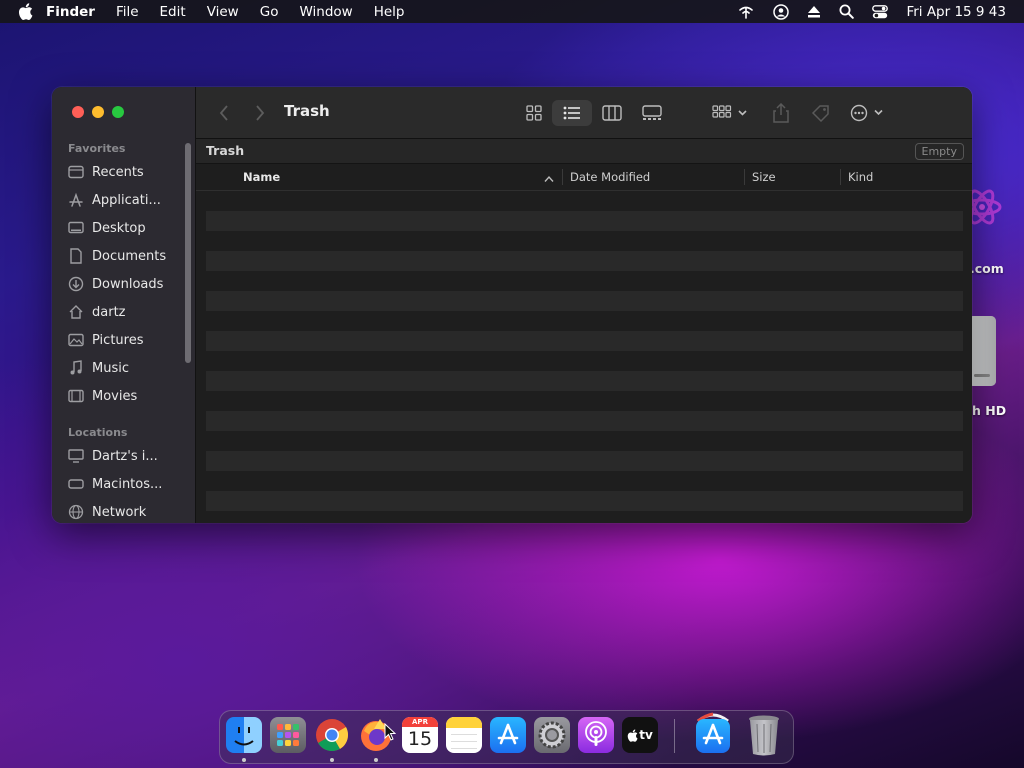 Image resolution: width=1024 pixels, height=768 pixels. I want to click on sidebar-item-downloads: Downloads, so click(128, 284).